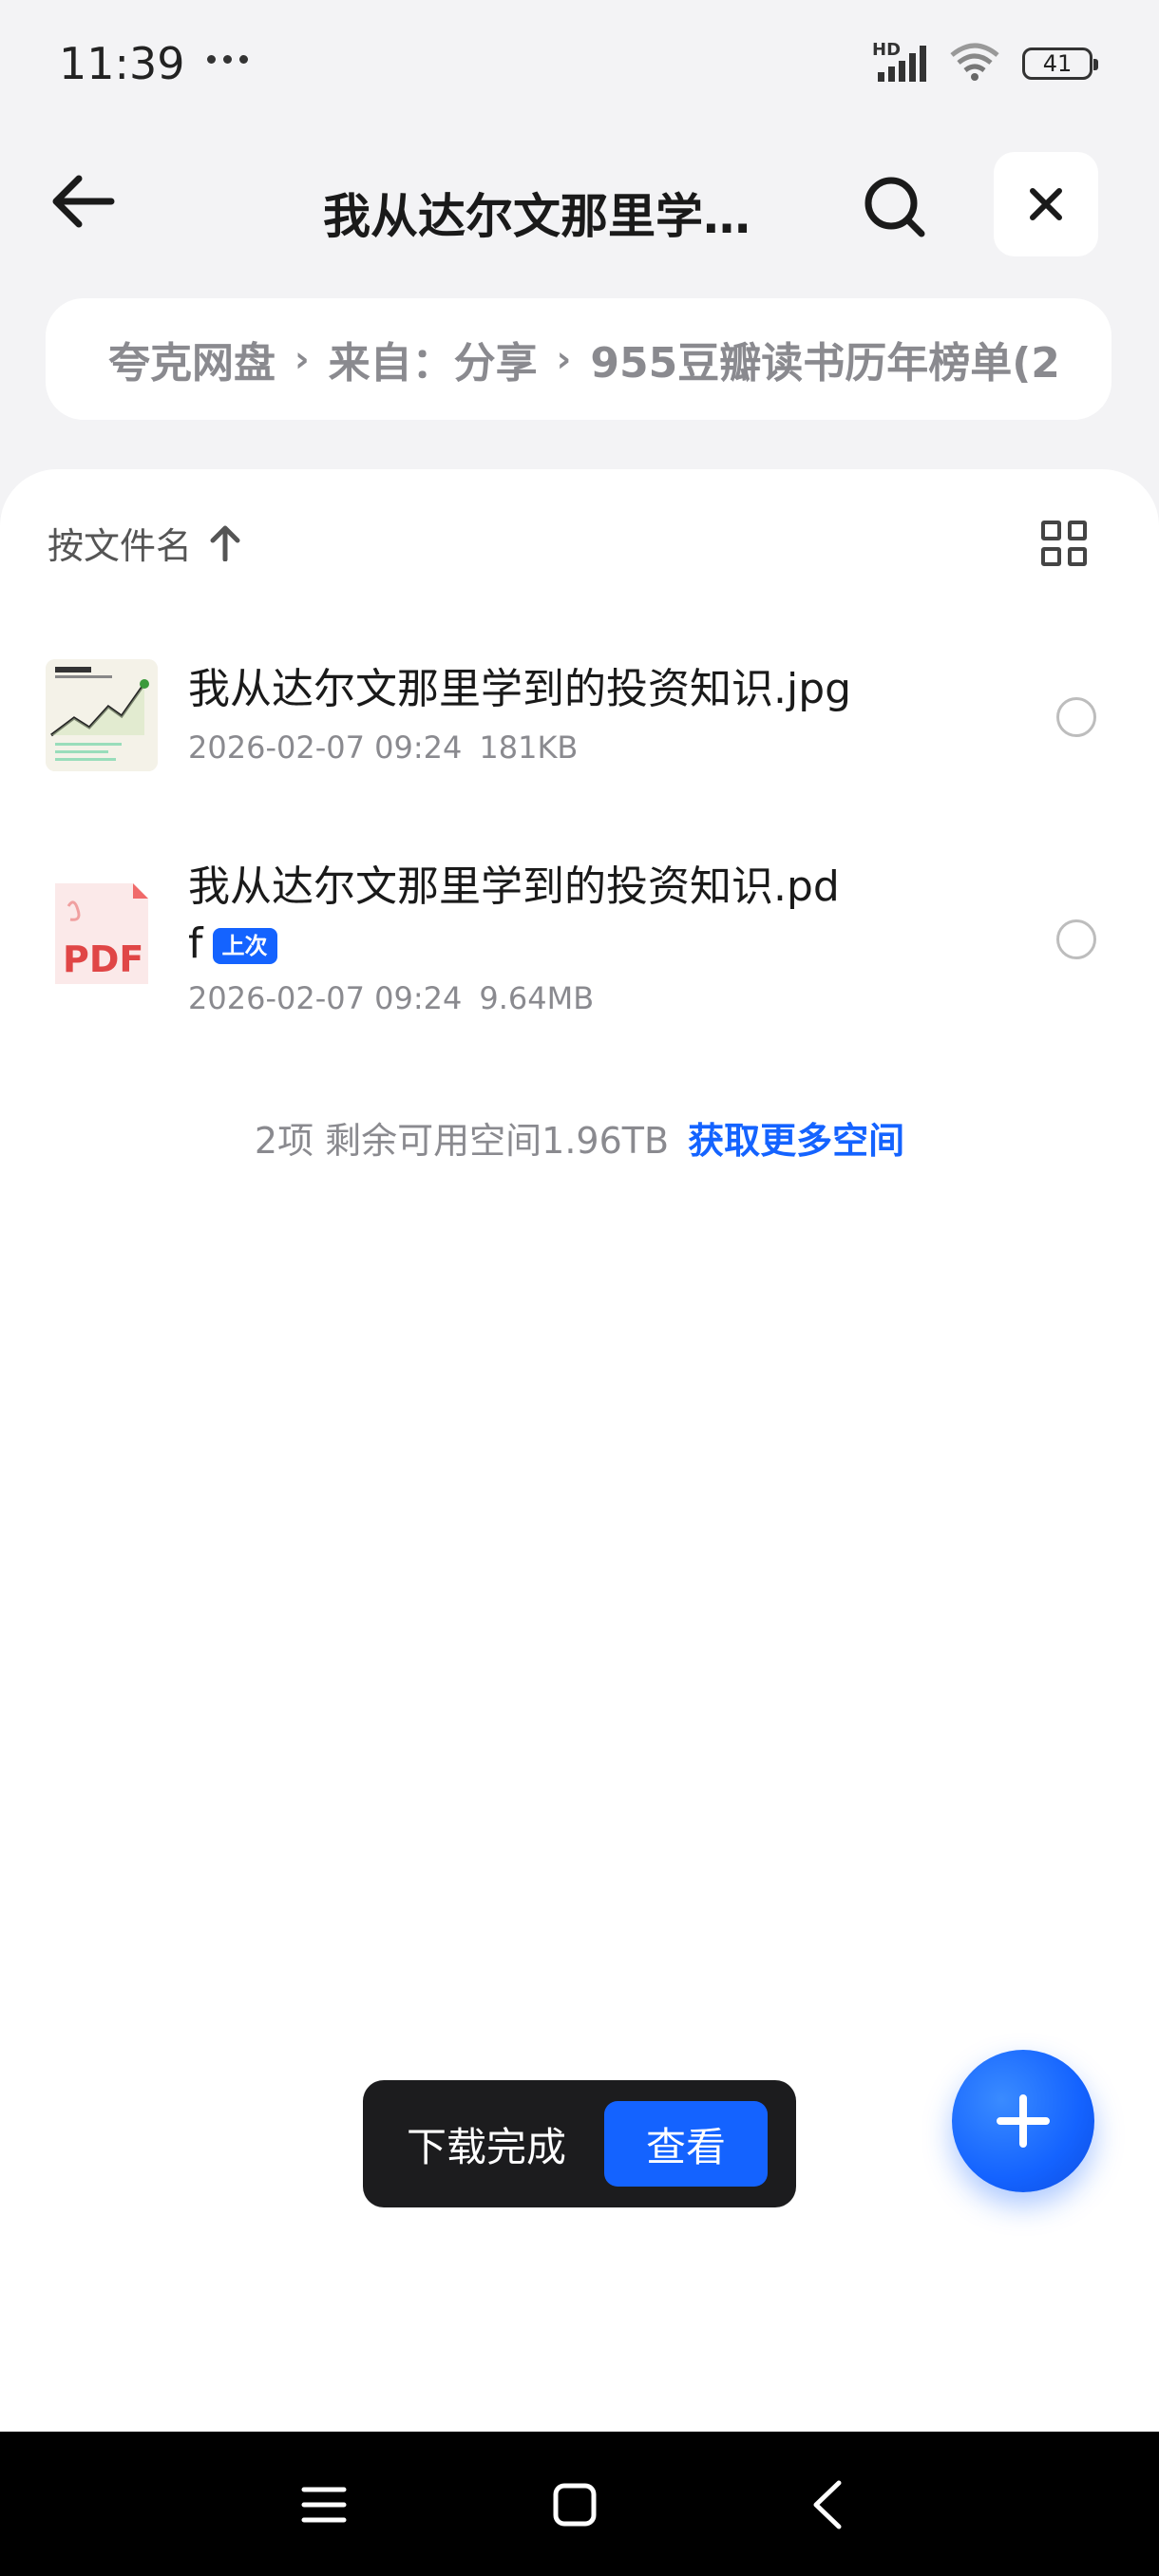 The image size is (1159, 2576). What do you see at coordinates (462, 1141) in the screenshot?
I see `summary-text: 2项 剩余可用空间1.96TB` at bounding box center [462, 1141].